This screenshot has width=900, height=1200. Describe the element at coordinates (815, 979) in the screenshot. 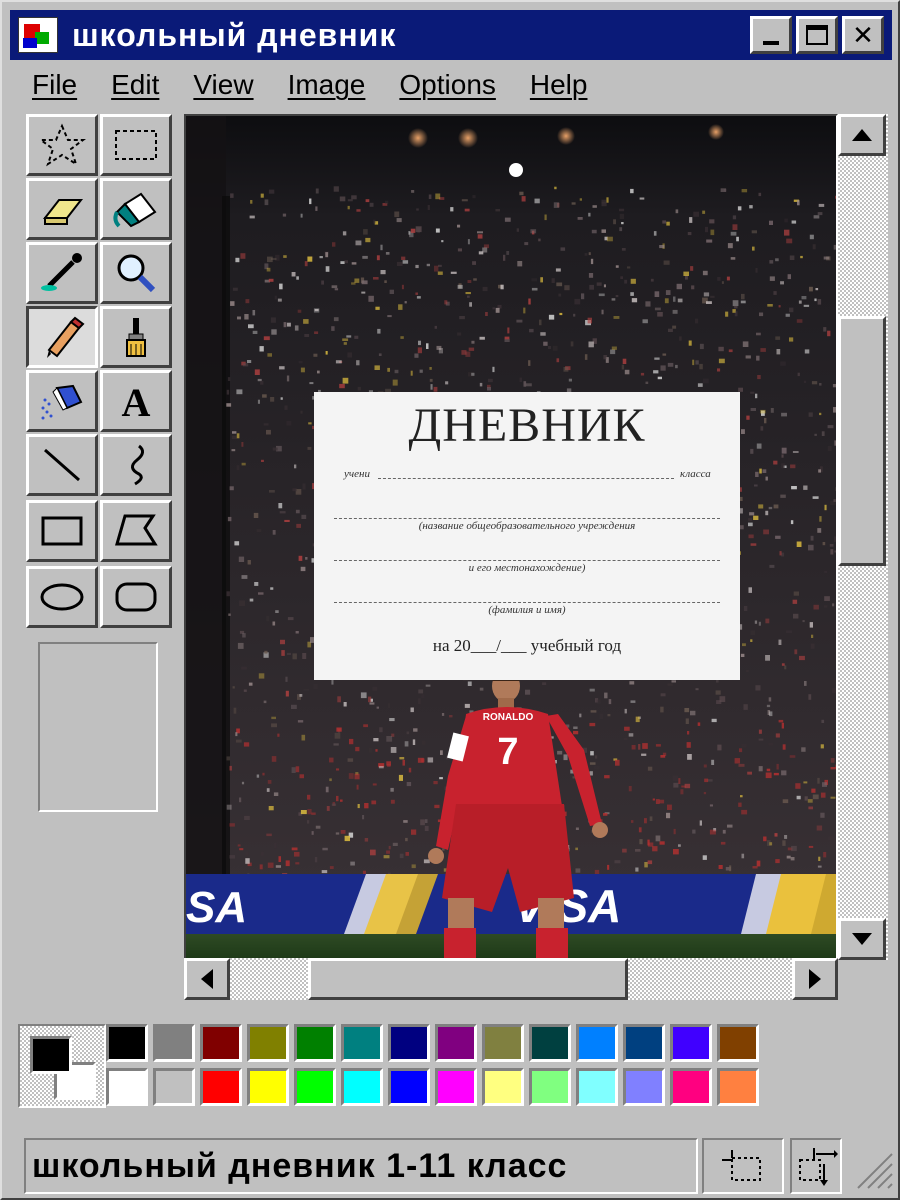

I see `scroll-right-button` at that location.